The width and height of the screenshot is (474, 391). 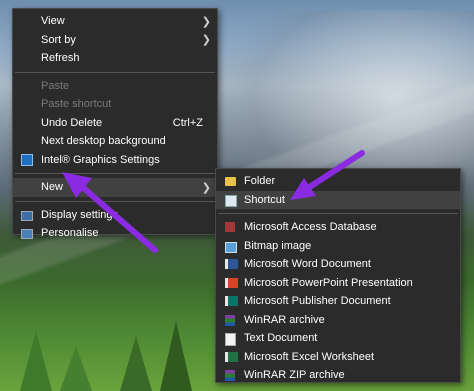 I want to click on submenu-item-bitmap: Bitmap image, so click(x=338, y=246).